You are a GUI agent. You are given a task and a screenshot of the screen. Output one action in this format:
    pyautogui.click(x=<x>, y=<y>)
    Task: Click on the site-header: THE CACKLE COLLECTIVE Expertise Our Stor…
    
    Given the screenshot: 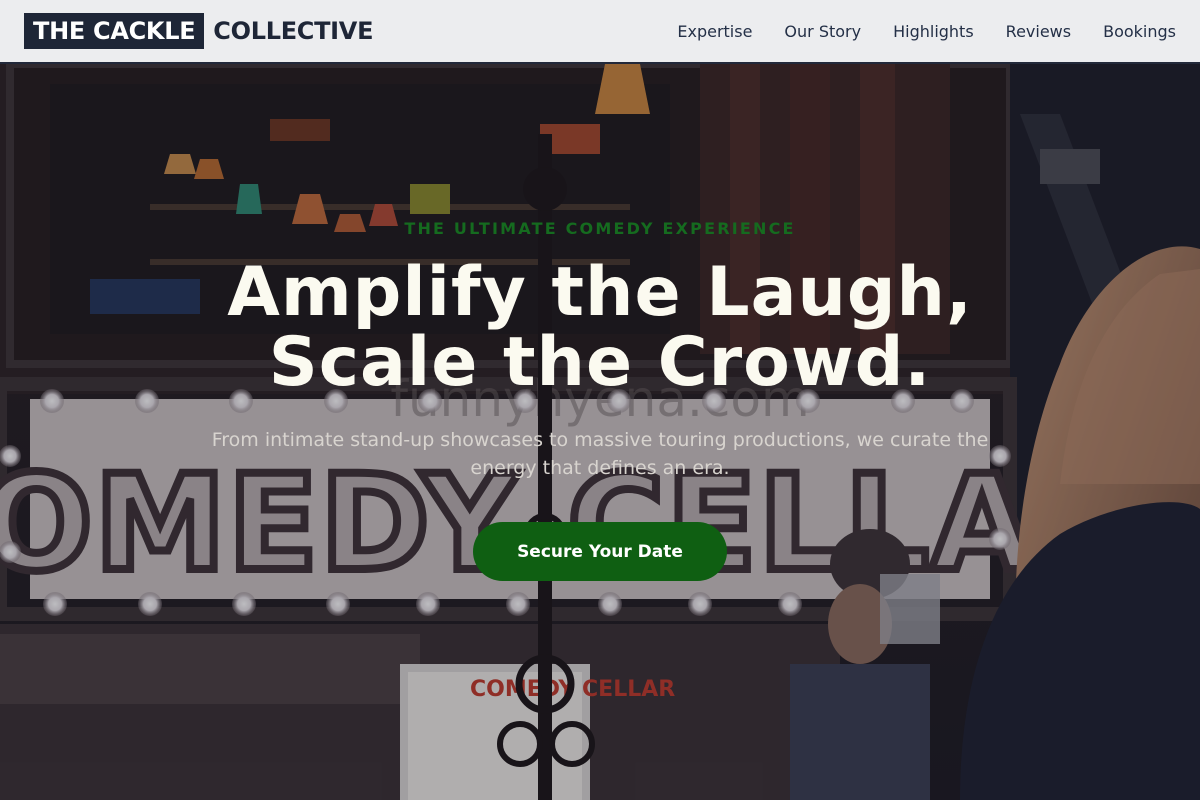 What is the action you would take?
    pyautogui.click(x=600, y=32)
    